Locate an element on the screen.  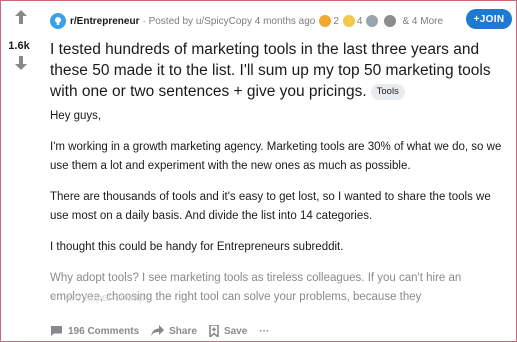
posted-by-text: · Posted by u/SpicyCopy 4 months ago is located at coordinates (229, 21).